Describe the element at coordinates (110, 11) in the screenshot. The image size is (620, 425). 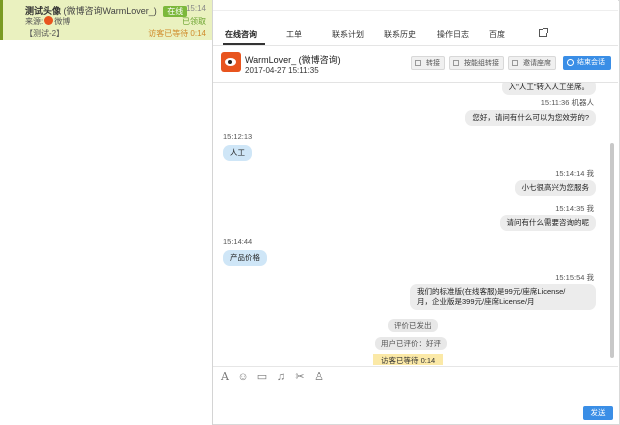
I see `session-channel: (微博咨询WarmLover_)` at that location.